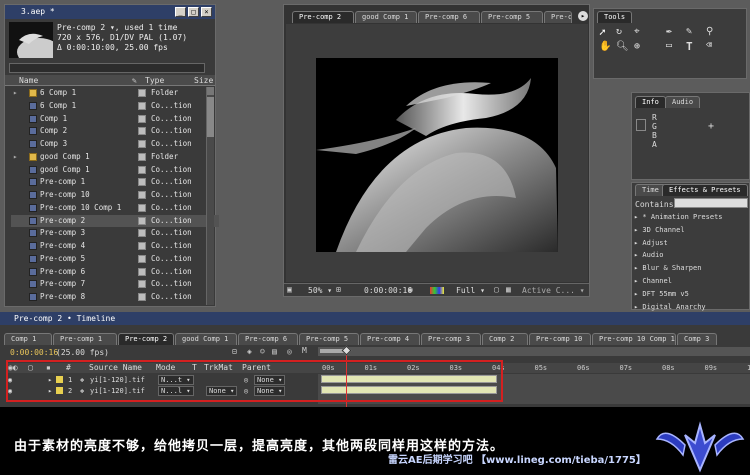 Image resolution: width=750 pixels, height=475 pixels. Describe the element at coordinates (583, 16) in the screenshot. I see `comp-options-arrow-icon: ▸` at that location.